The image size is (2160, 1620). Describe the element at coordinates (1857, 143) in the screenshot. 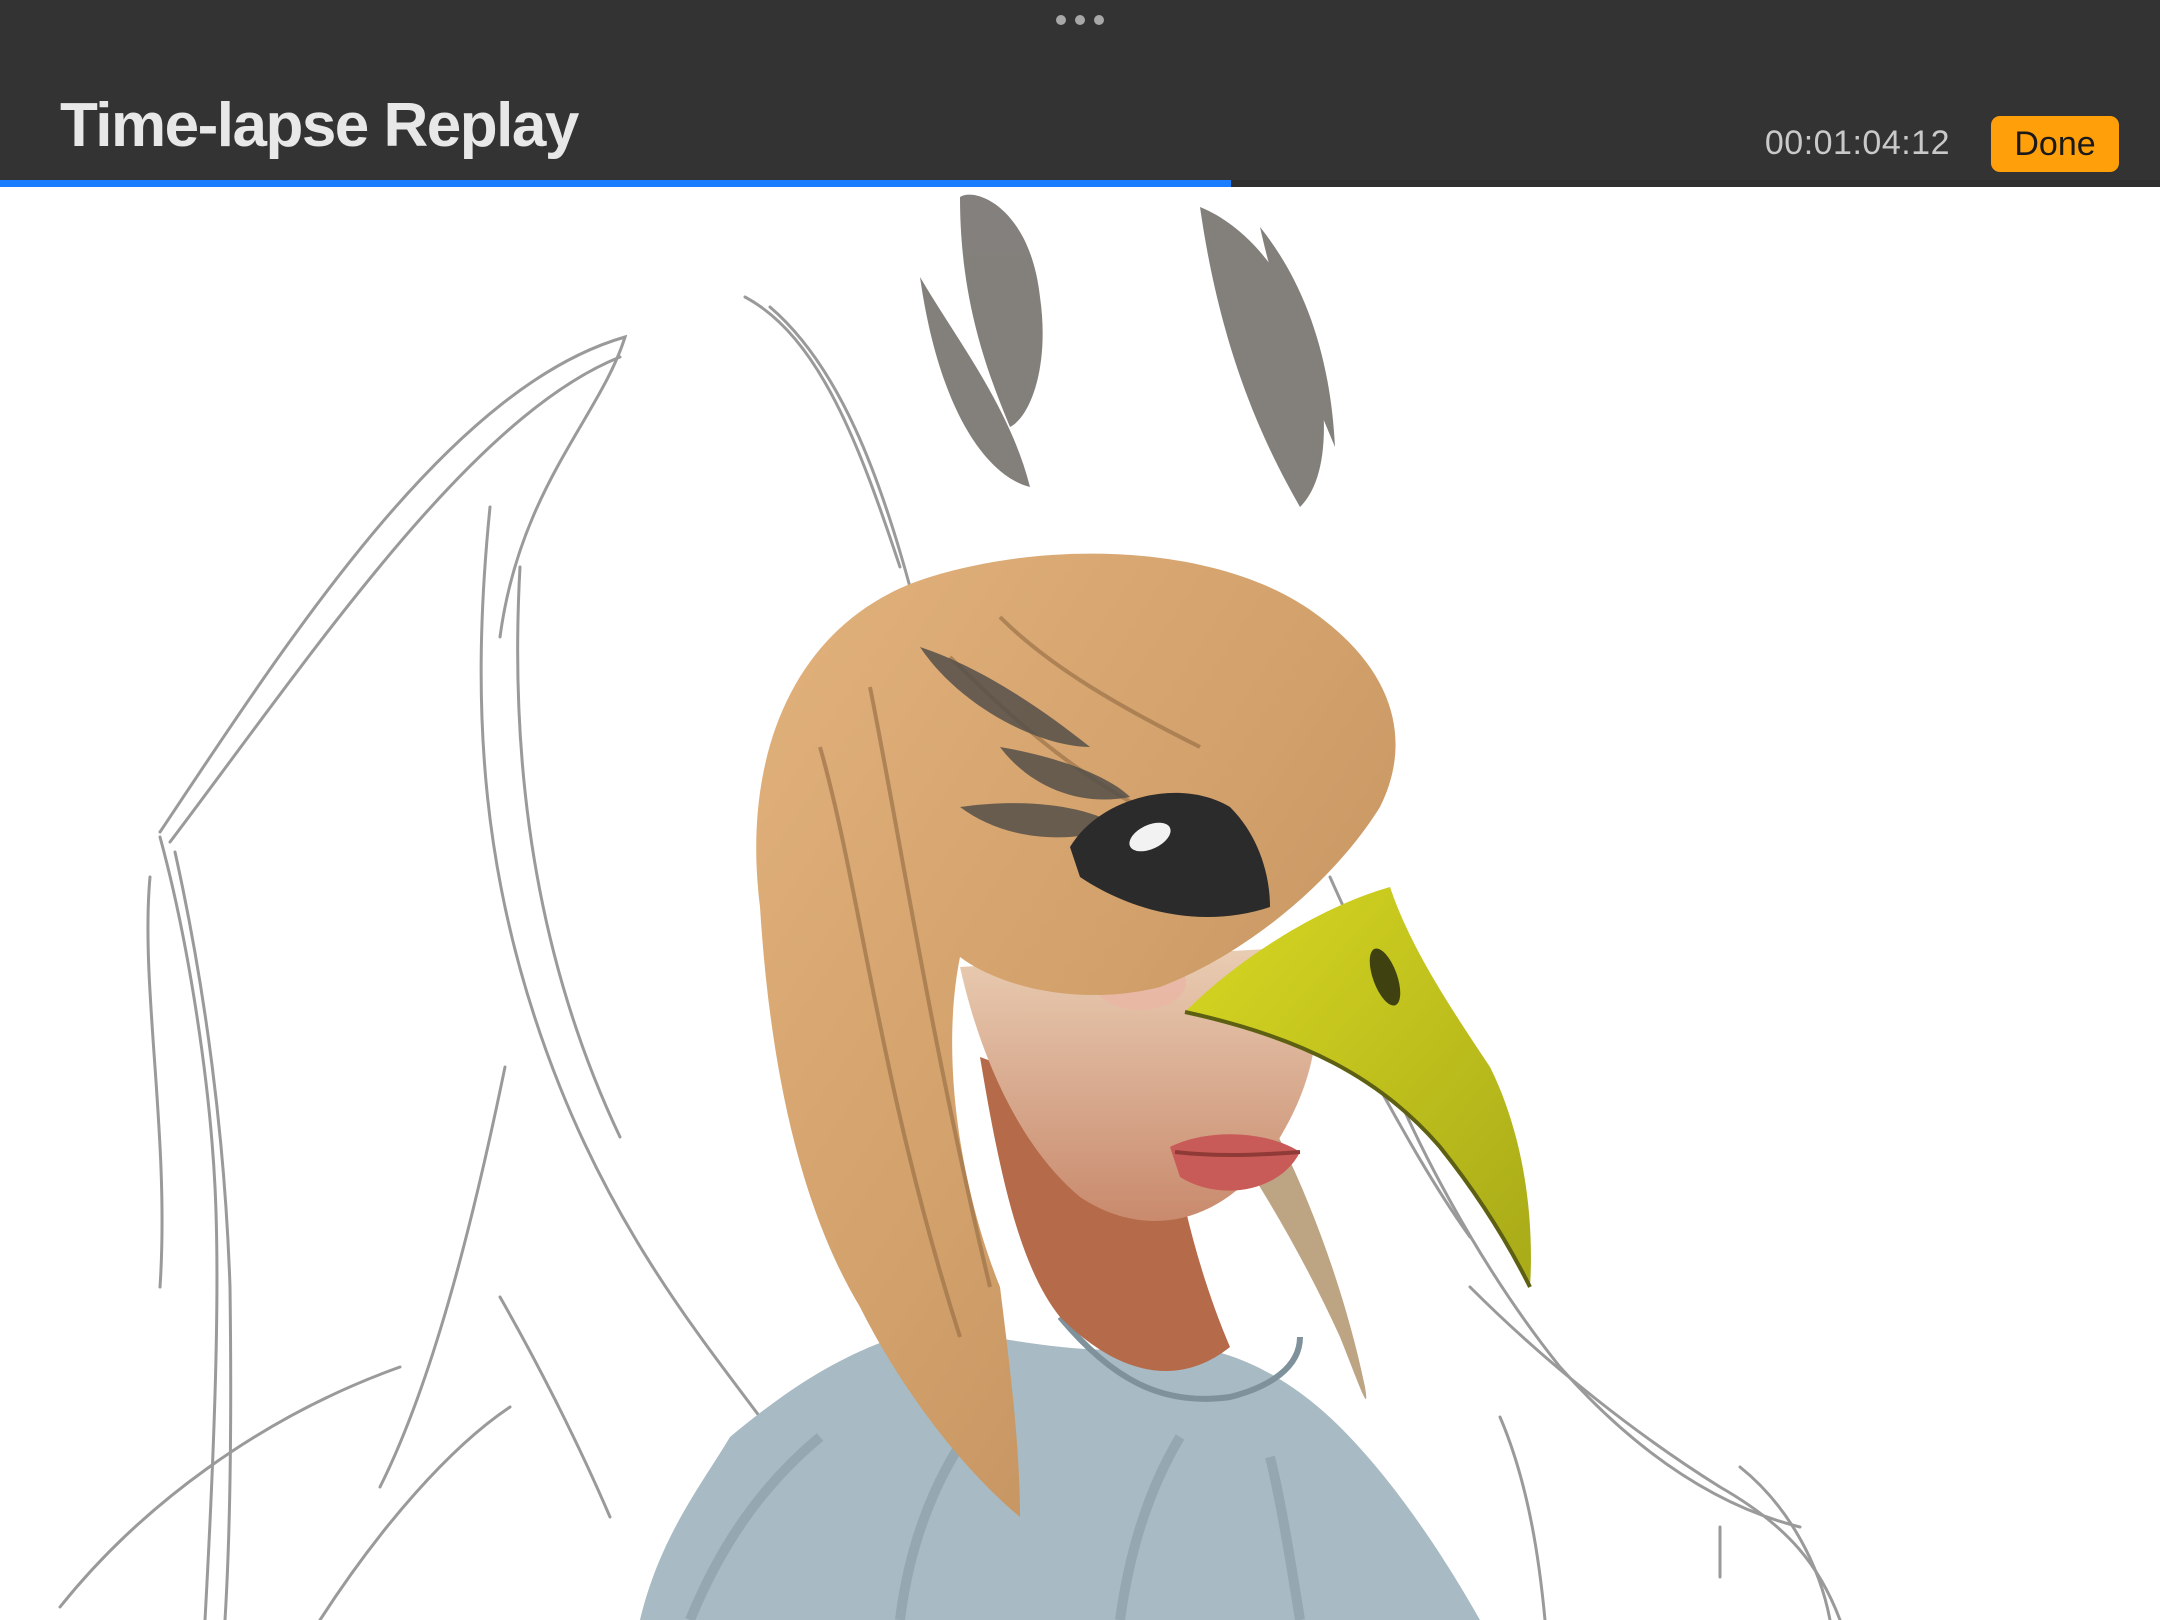

I see `replay-timecode: 00:01:04:12` at that location.